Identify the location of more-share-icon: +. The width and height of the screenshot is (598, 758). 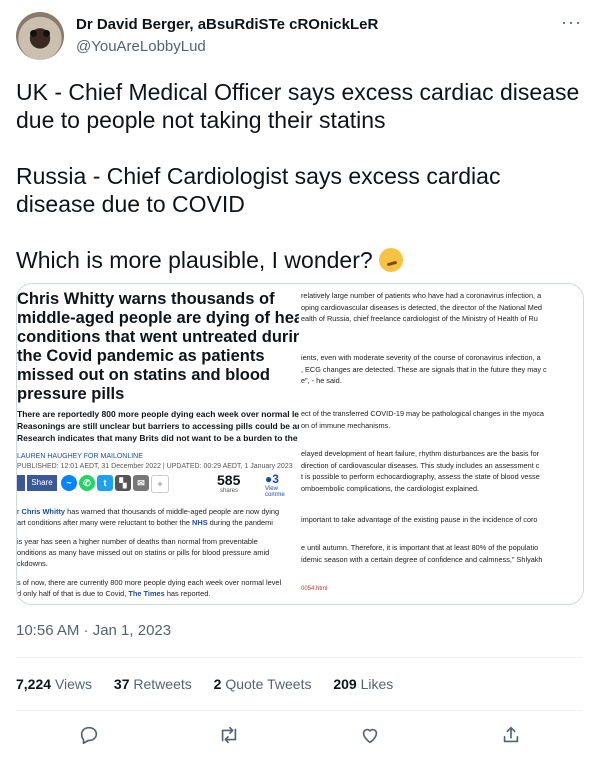
(160, 484).